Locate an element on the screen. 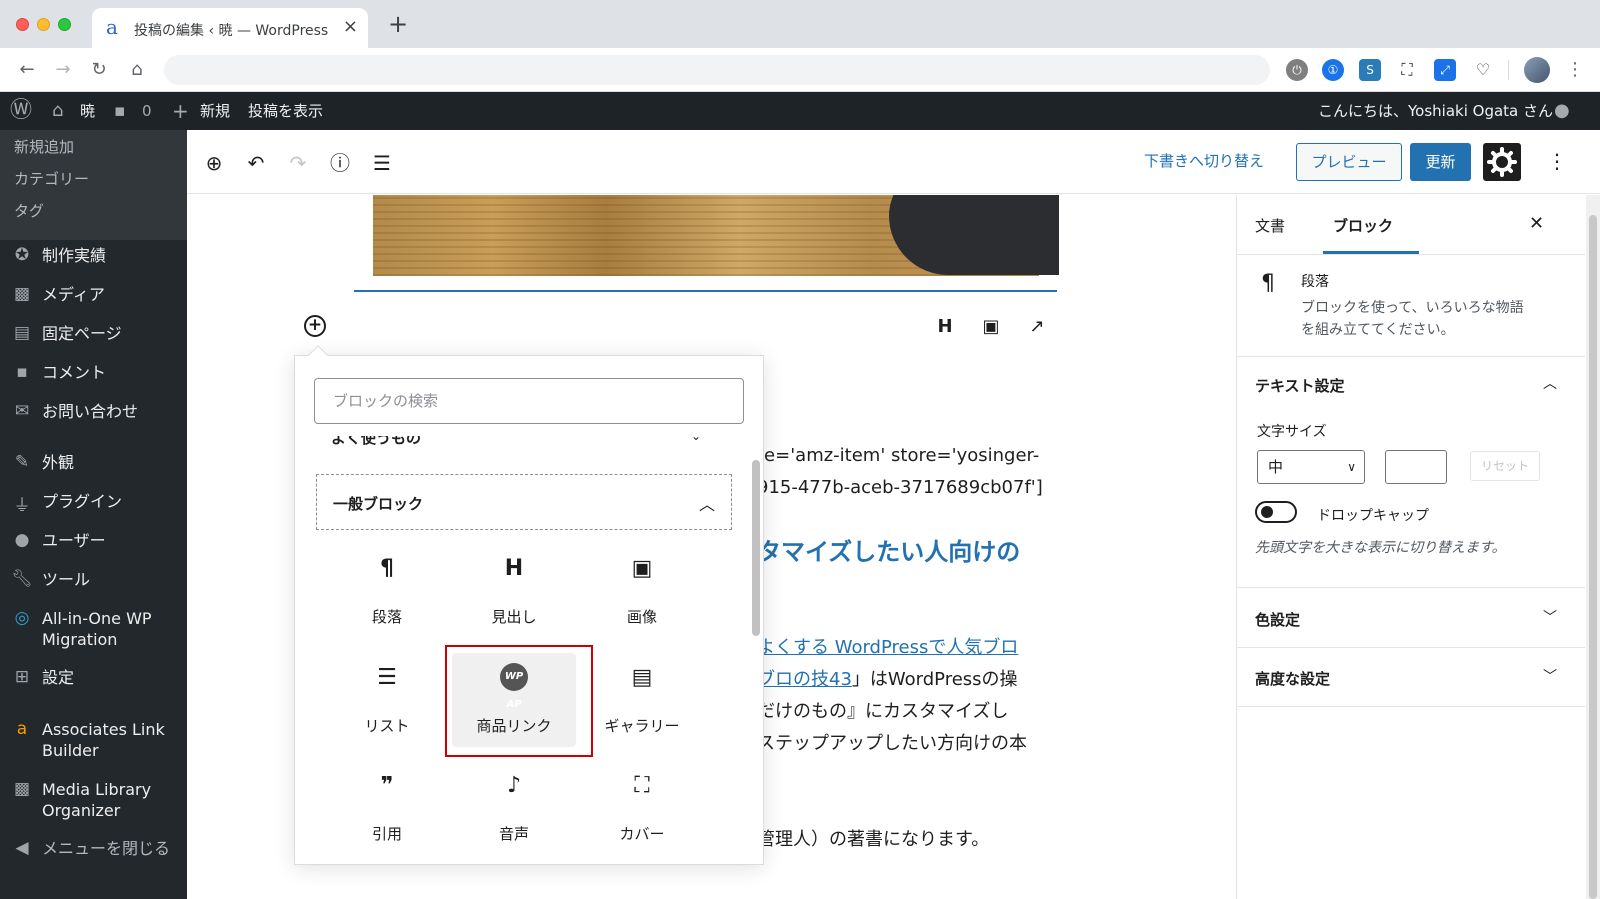  menu-item-settings: ⊞ 設定 is located at coordinates (93, 678).